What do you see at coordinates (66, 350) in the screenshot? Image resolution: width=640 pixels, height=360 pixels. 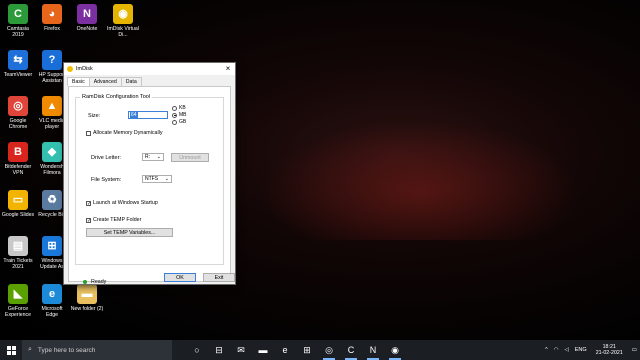 I see `search-placeholder: Type here to search` at bounding box center [66, 350].